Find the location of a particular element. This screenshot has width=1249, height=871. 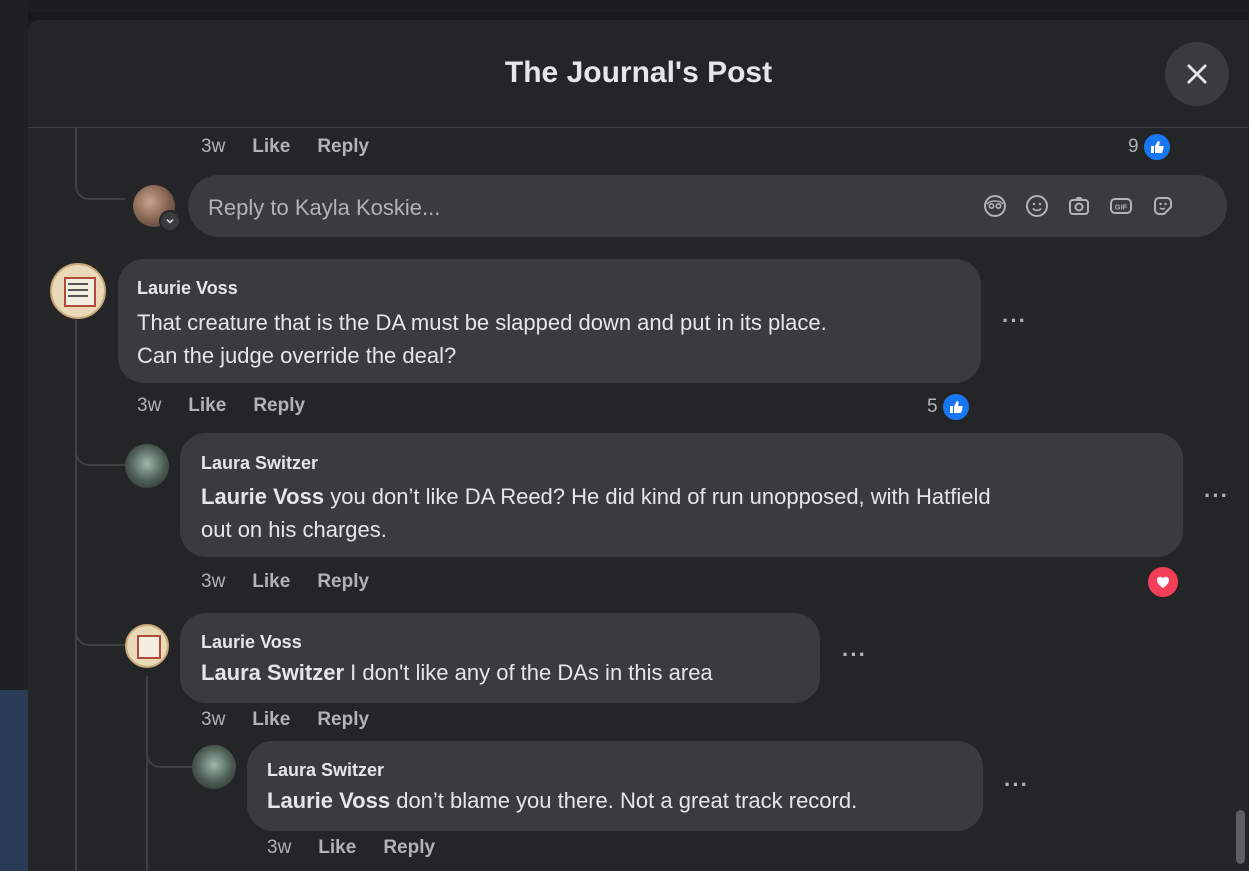

reaction-count: 9 is located at coordinates (1150, 147).